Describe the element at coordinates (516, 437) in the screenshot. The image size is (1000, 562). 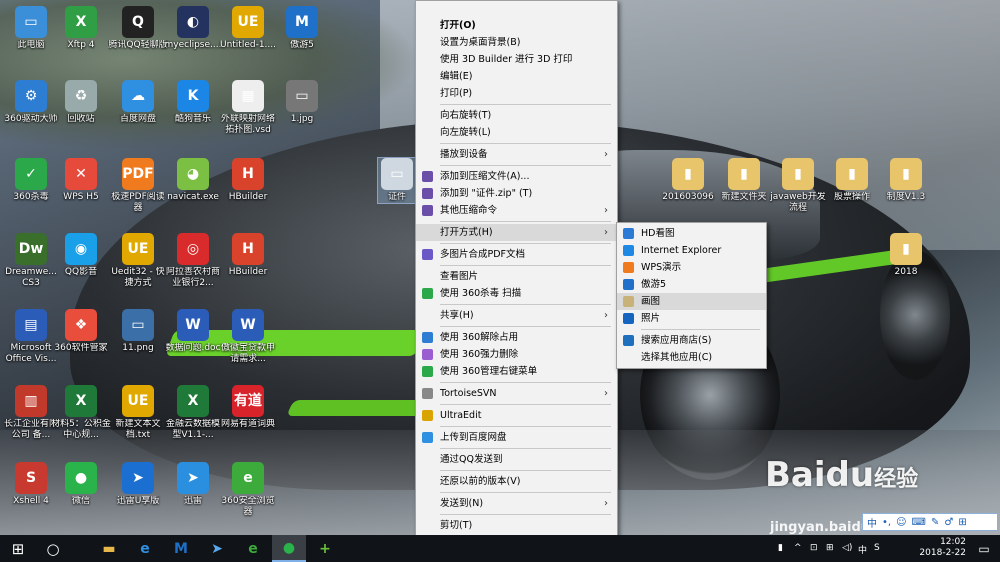
I see `menu-item: 上传到百度网盘` at that location.